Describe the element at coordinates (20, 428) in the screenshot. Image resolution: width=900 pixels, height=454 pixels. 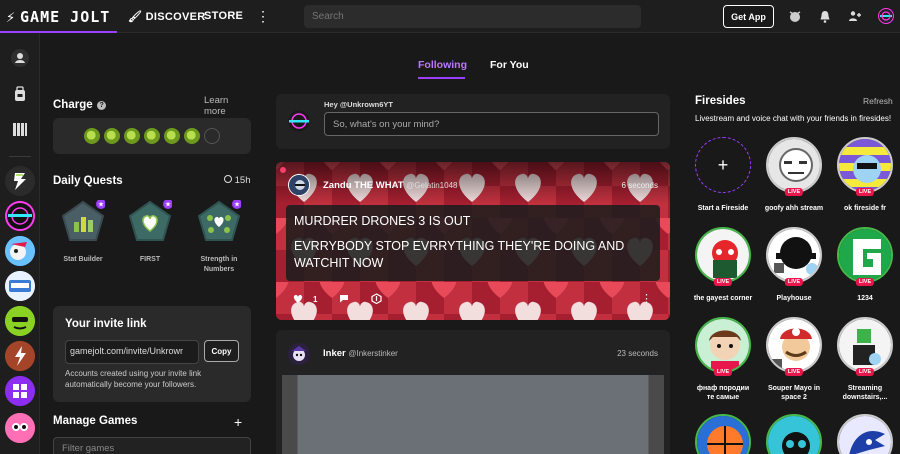
I see `community-face-icon` at that location.